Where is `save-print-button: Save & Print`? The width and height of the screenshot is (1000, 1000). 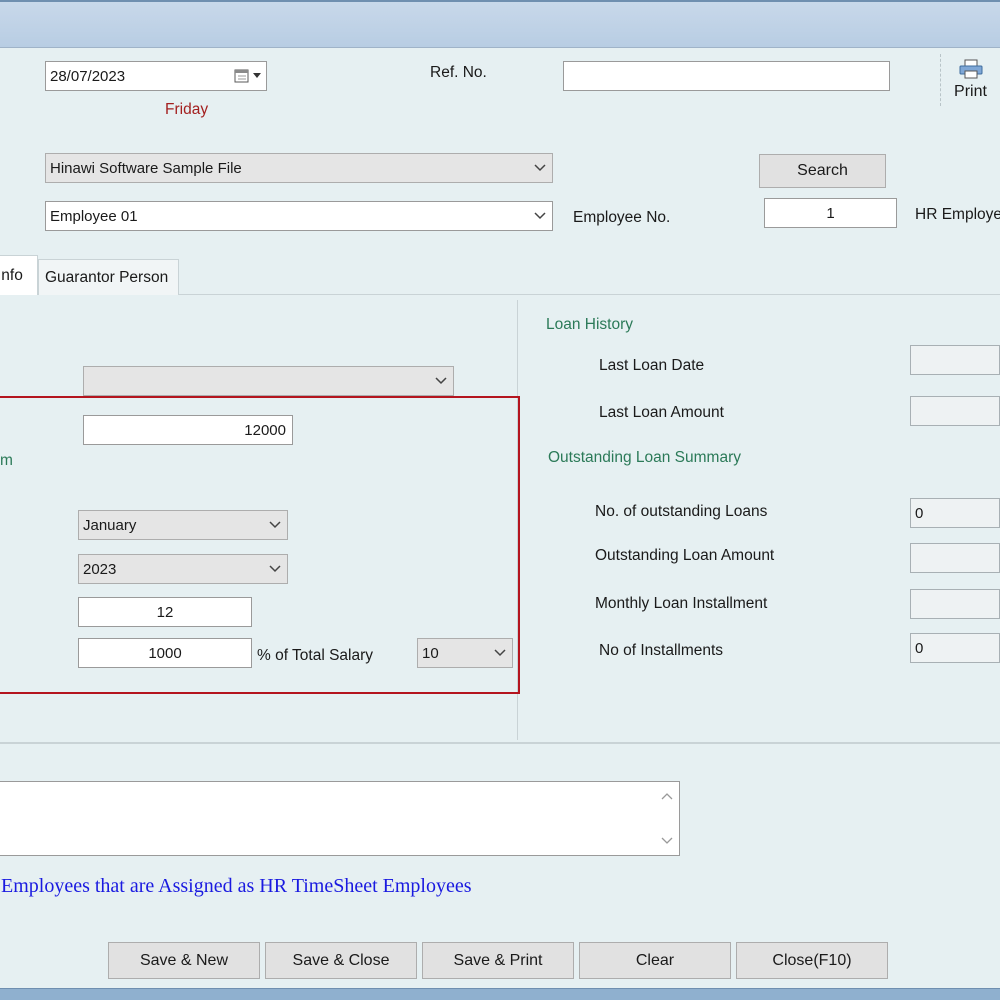
save-print-button: Save & Print is located at coordinates (498, 960).